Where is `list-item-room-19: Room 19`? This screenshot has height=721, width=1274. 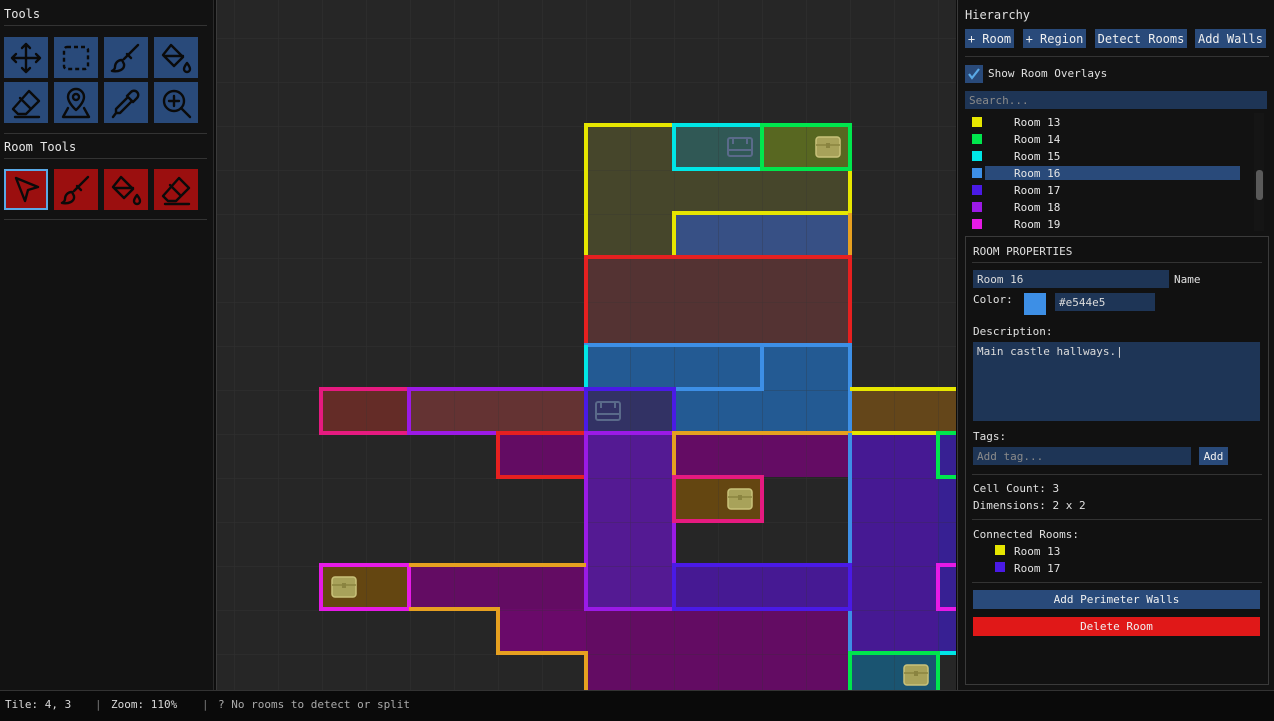
list-item-room-19: Room 19 is located at coordinates (1108, 224).